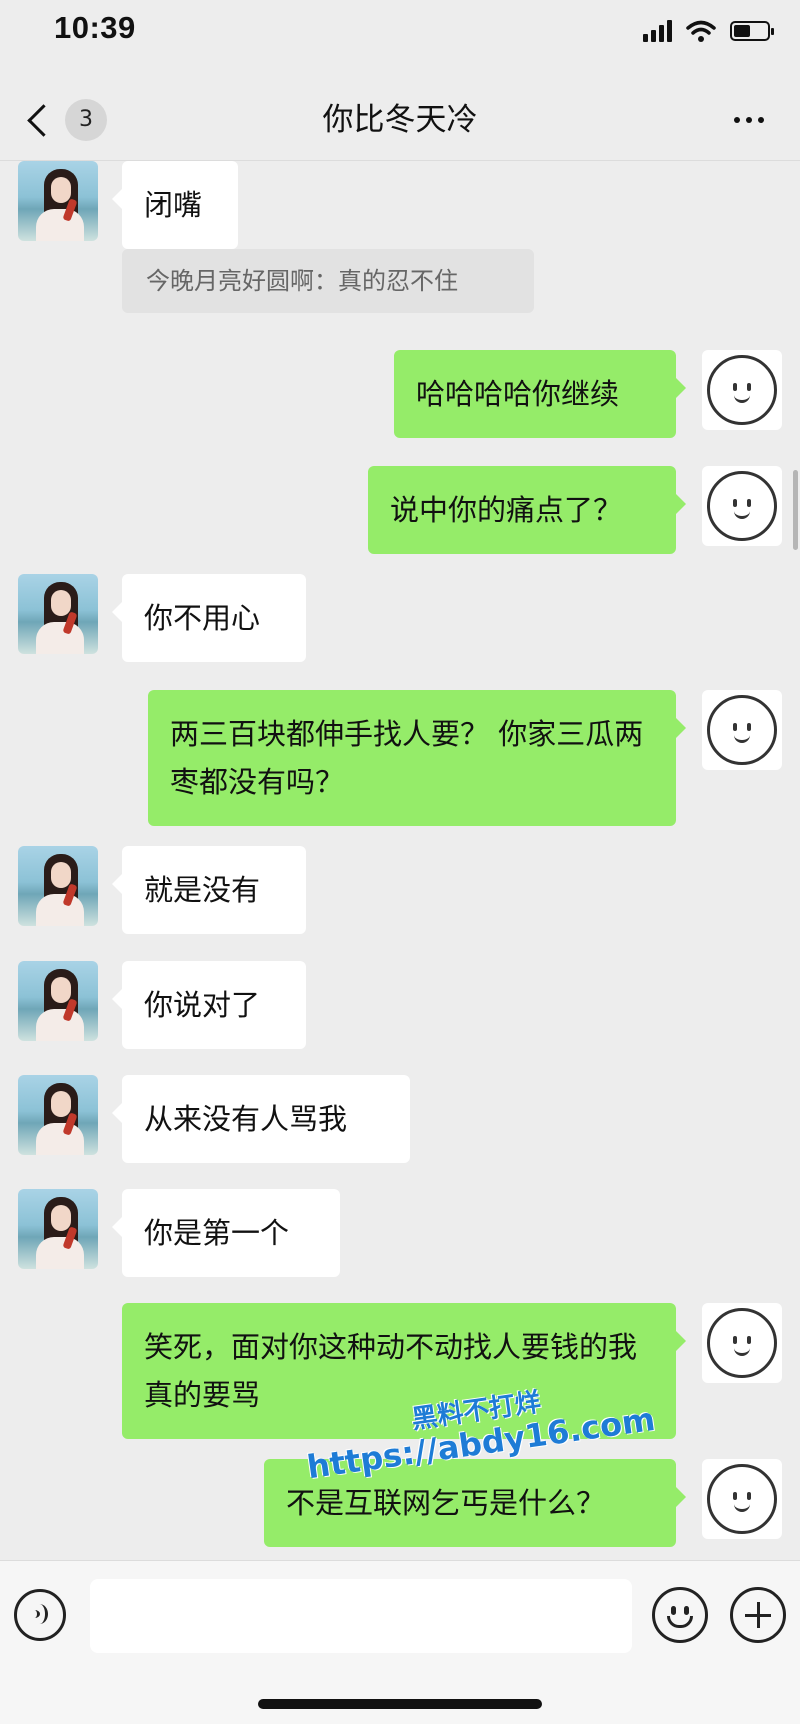 The width and height of the screenshot is (800, 1724). I want to click on chevron-left-icon, so click(43, 120).